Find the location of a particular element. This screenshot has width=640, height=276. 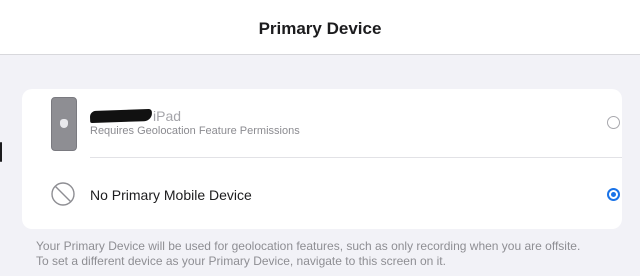

device-name-suffix: iPad is located at coordinates (167, 116).